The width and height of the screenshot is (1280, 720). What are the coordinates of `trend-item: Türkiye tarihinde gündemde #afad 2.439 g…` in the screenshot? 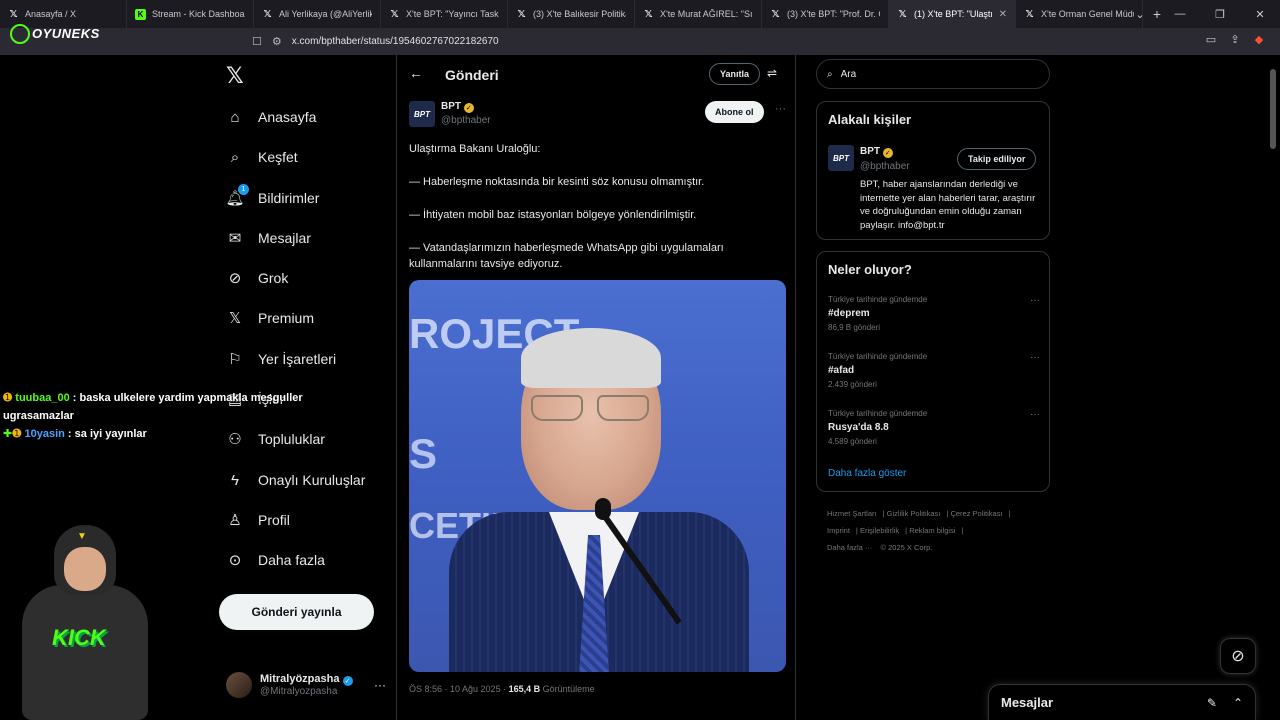 It's located at (934, 370).